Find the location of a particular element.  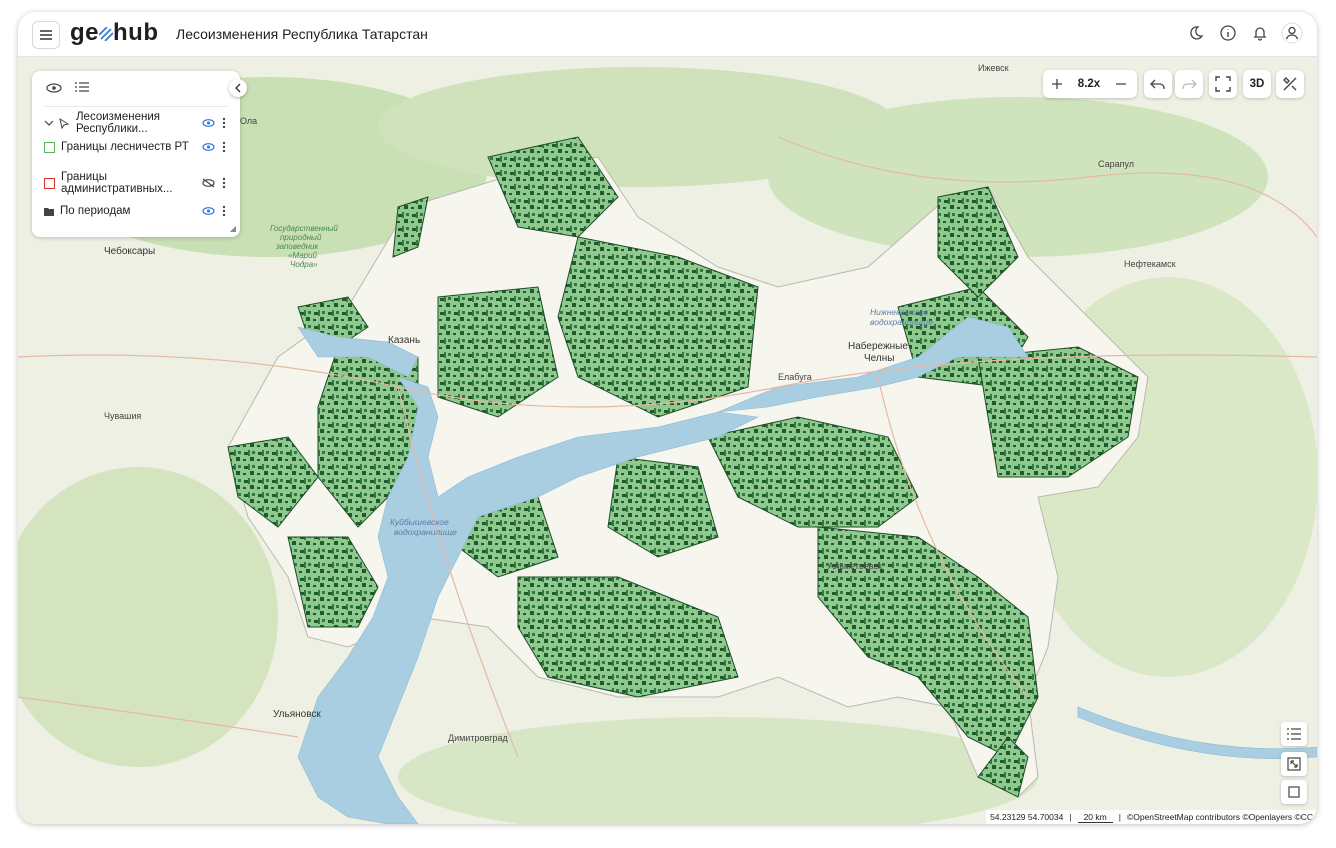

expand-icon is located at coordinates (1294, 764).